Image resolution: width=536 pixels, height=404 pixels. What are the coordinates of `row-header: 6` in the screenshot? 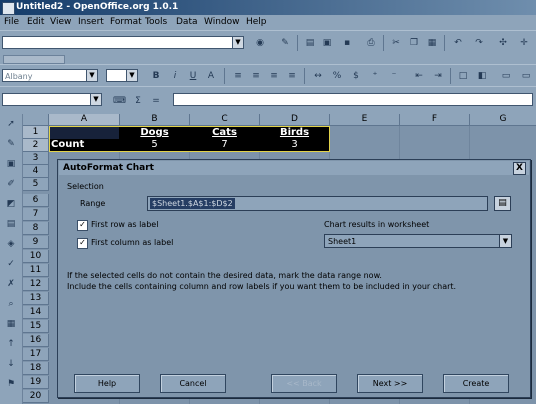 It's located at (36, 200).